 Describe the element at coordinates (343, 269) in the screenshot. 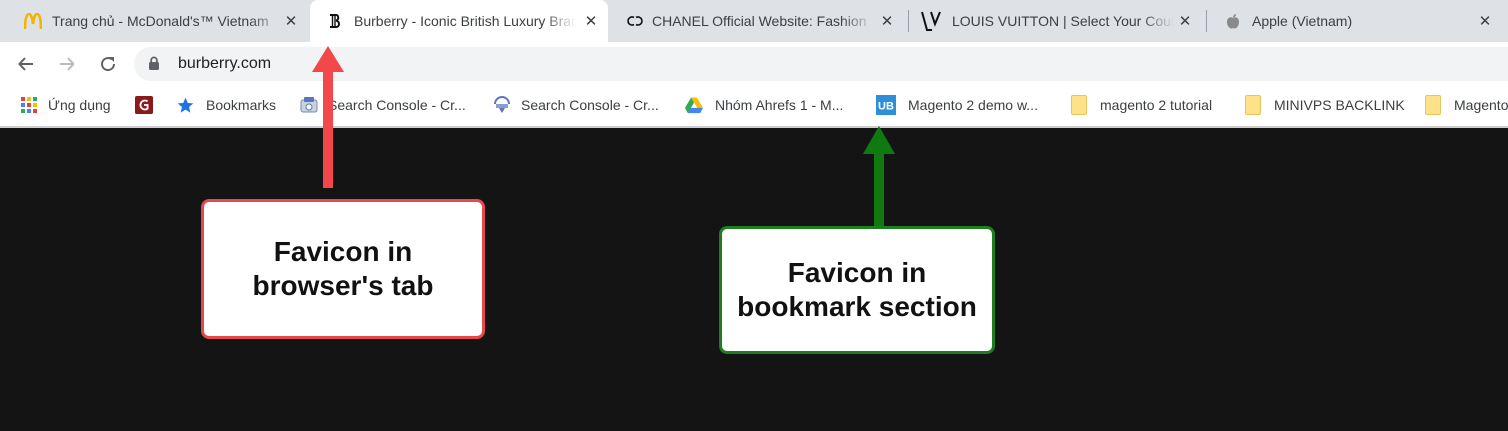

I see `tab-favicon-callout: Favicon in browser's tab` at that location.